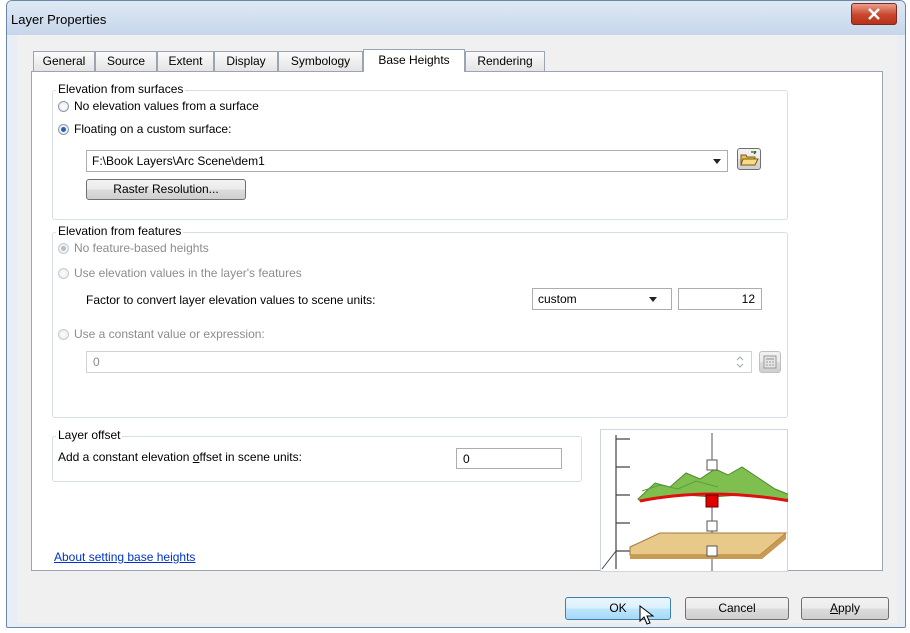 Image resolution: width=910 pixels, height=633 pixels. Describe the element at coordinates (166, 106) in the screenshot. I see `no-surface-label: No elevation values from a surface` at that location.